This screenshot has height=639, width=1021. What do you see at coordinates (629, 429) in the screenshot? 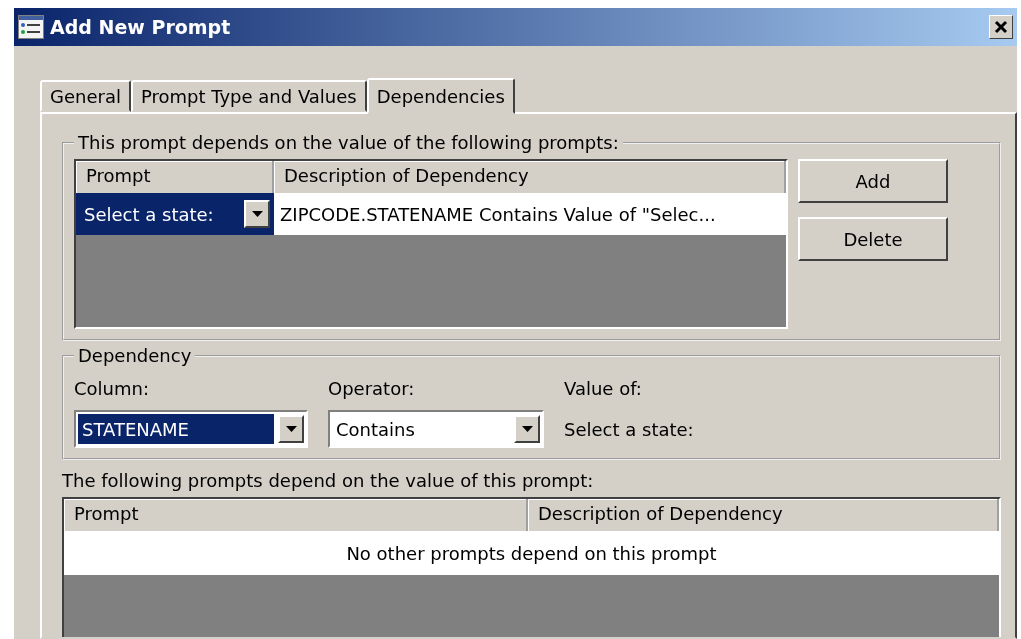
I see `value-text: Select a state:` at bounding box center [629, 429].